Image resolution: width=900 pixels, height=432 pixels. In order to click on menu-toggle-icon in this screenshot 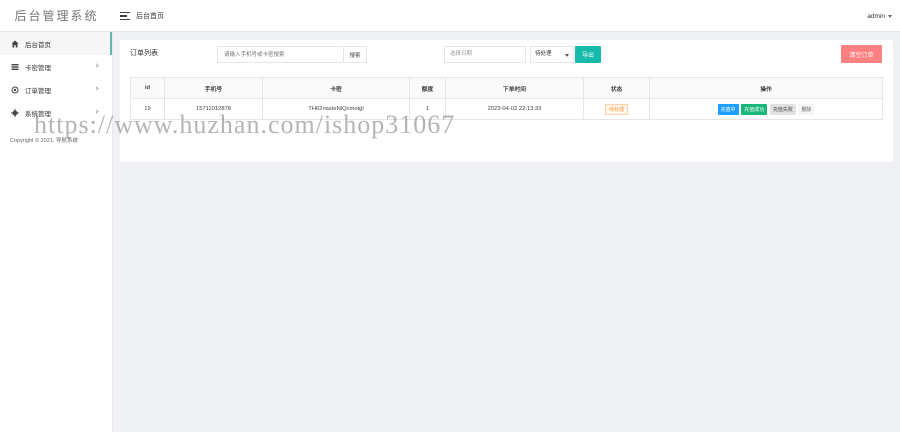, I will do `click(125, 16)`.